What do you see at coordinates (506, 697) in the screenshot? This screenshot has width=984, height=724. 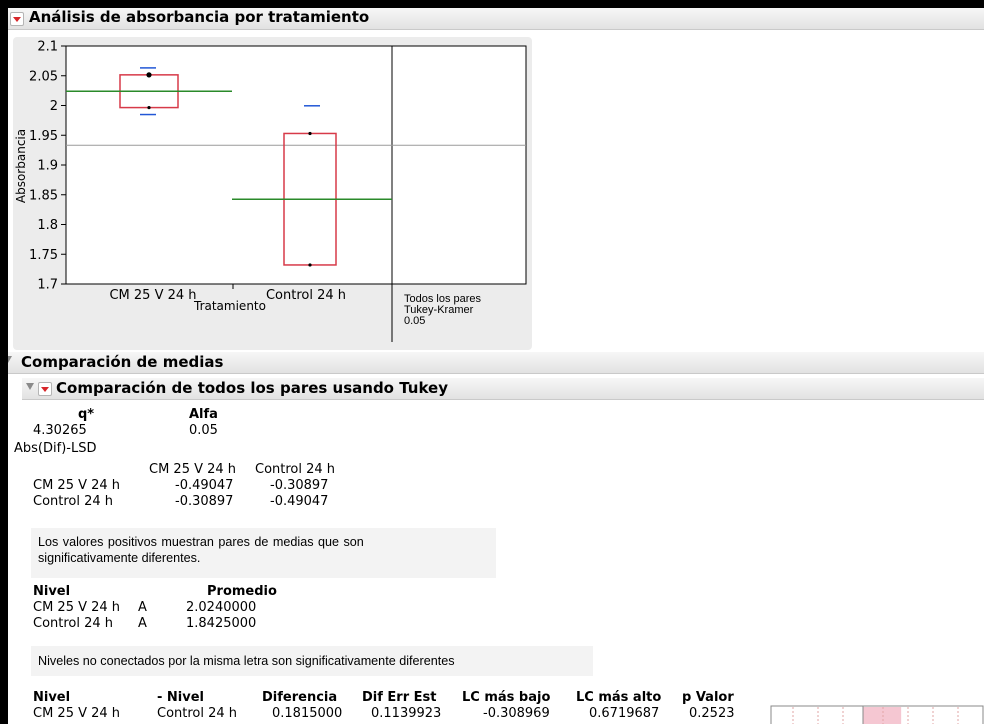 I see `diff-header: LC más bajo` at bounding box center [506, 697].